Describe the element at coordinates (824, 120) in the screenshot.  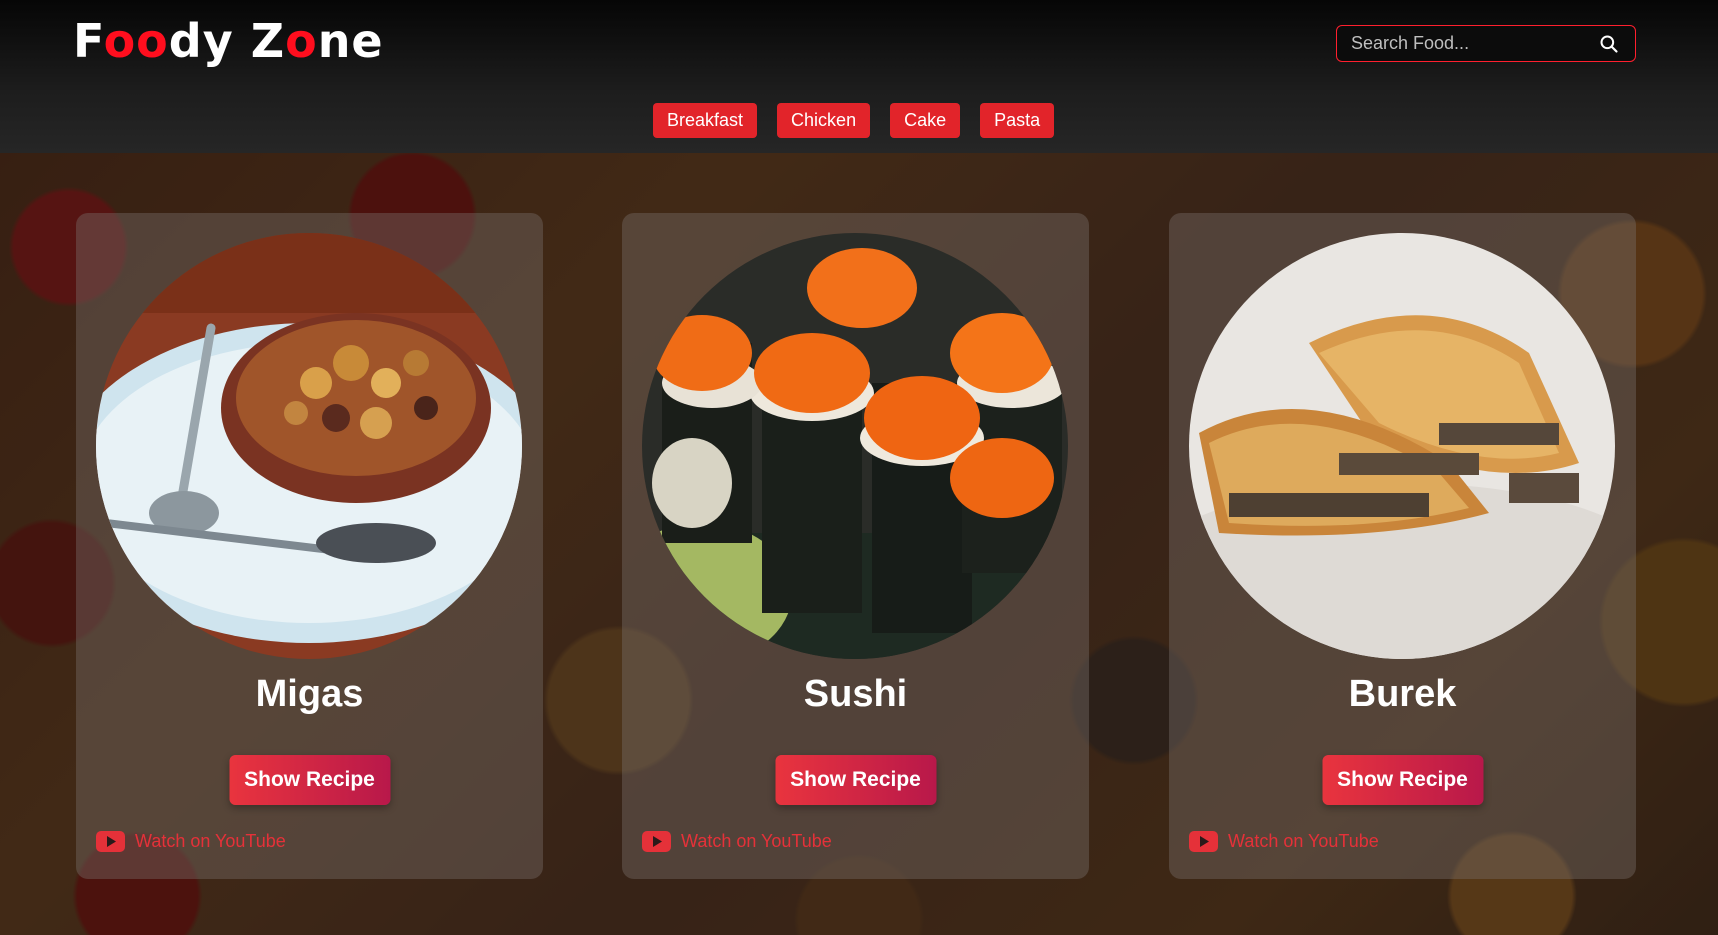
I see `filter-chicken-button: Chicken` at that location.